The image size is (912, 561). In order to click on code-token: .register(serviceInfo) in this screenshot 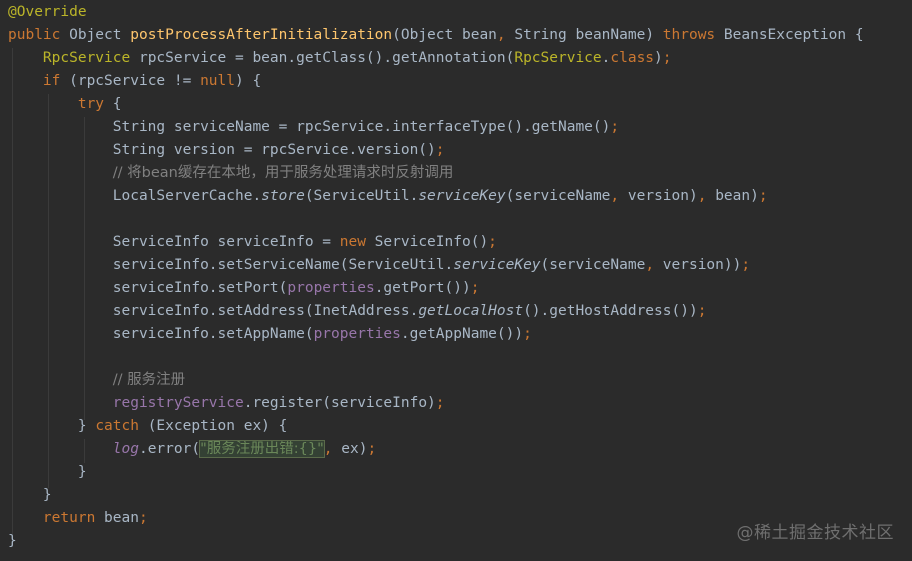, I will do `click(339, 403)`.